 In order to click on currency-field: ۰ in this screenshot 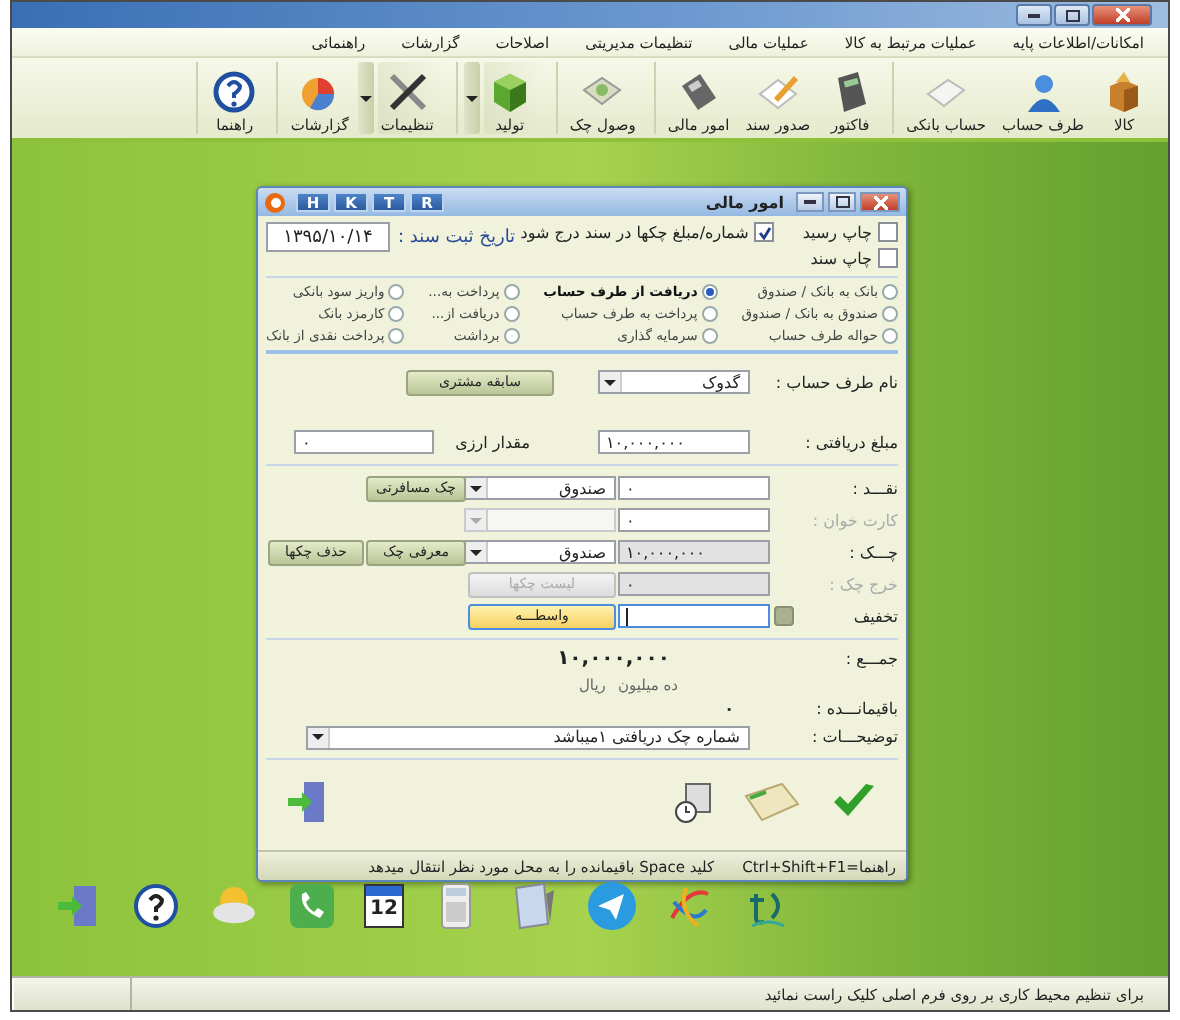, I will do `click(364, 442)`.